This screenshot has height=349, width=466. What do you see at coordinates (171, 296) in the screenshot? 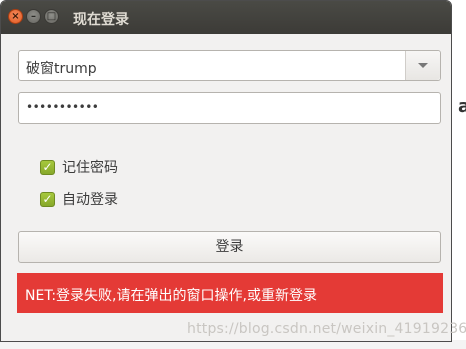
I see `error-message: NET:登录失败,请在弹出的窗口操作,或重新登录` at bounding box center [171, 296].